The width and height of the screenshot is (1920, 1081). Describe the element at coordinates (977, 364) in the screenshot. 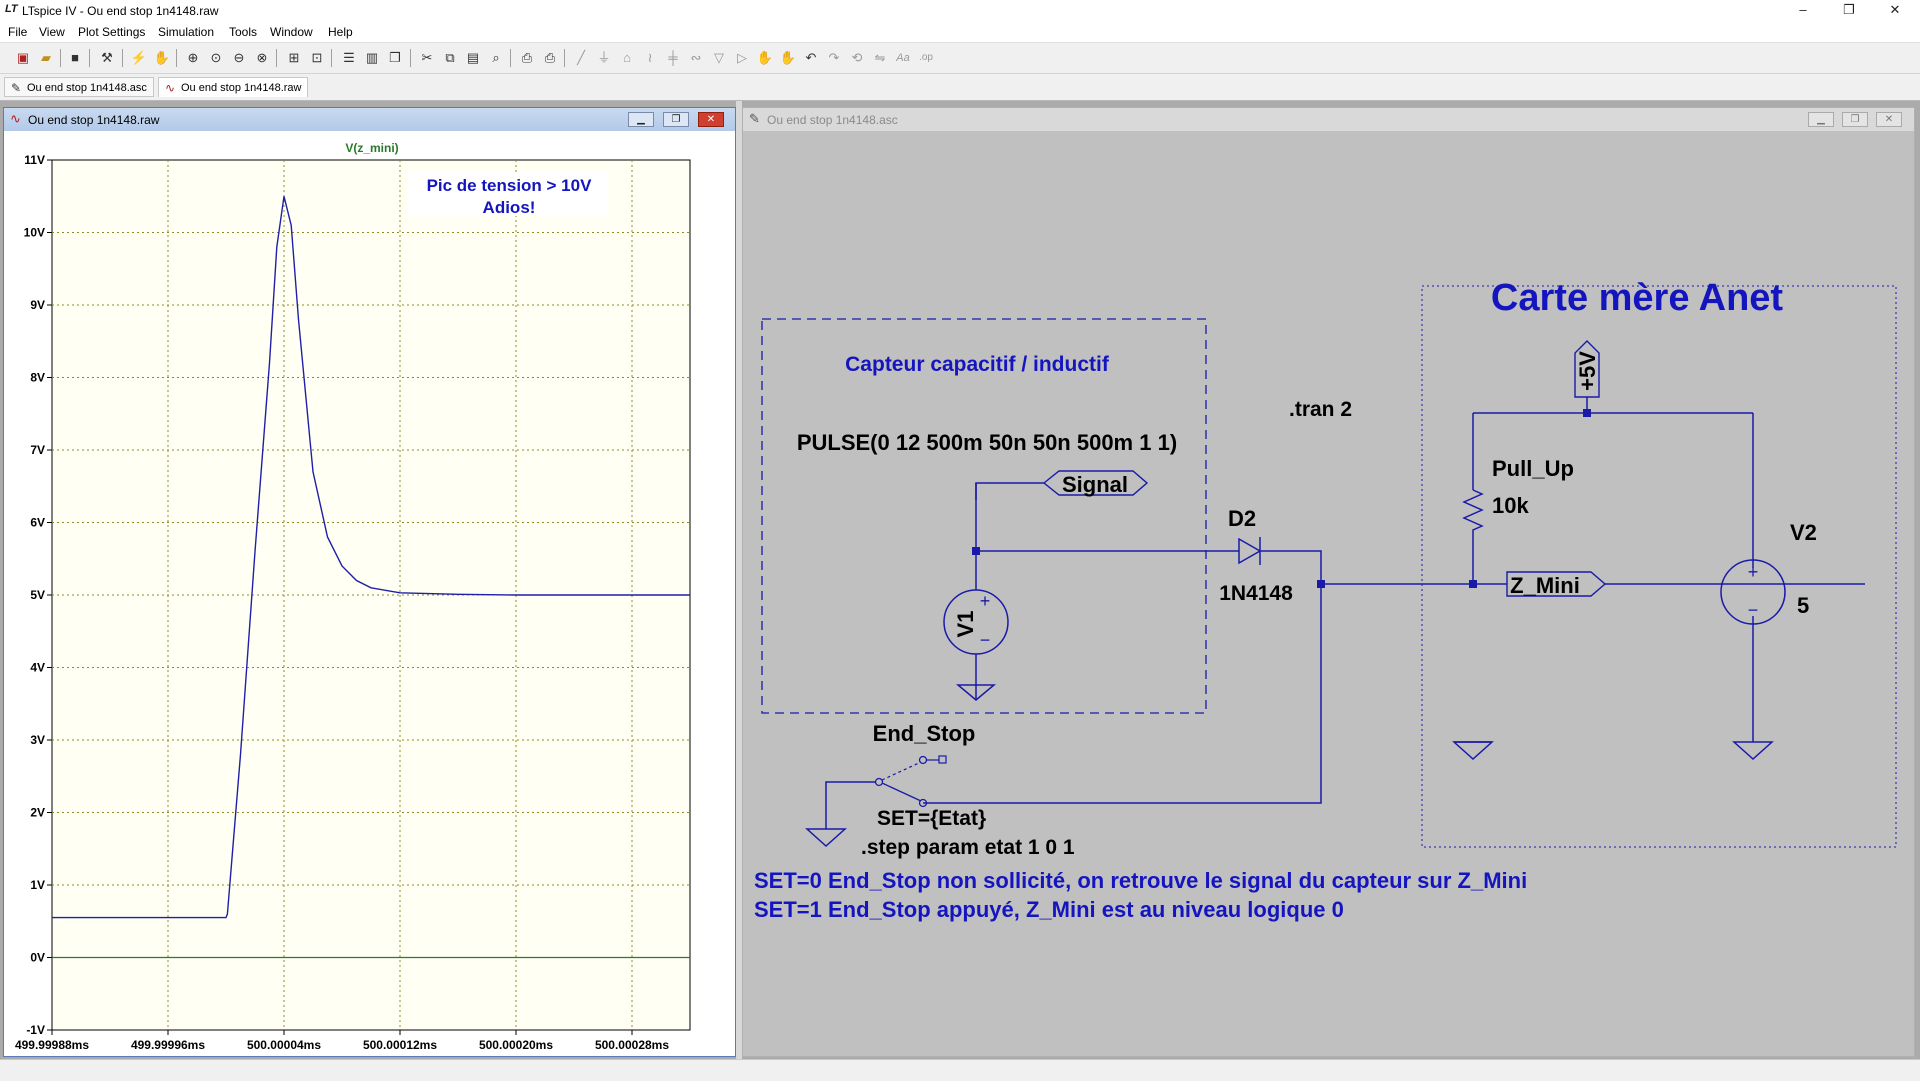

I see `sensor-label: Capteur capacitif / inductif` at that location.